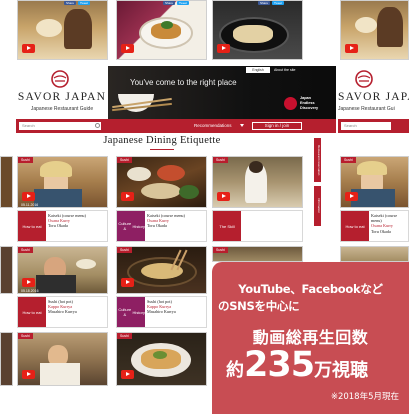 Image resolution: width=409 pixels, height=414 pixels. I want to click on recommendations-menu: Recommendations, so click(213, 125).